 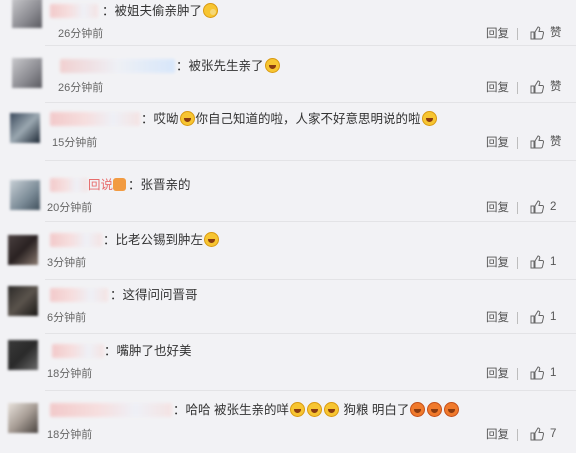 What do you see at coordinates (288, 422) in the screenshot?
I see `comment-row: ：哈哈 被张生亲的咩 狗粮 明白了 18分钟前 回复 7` at bounding box center [288, 422].